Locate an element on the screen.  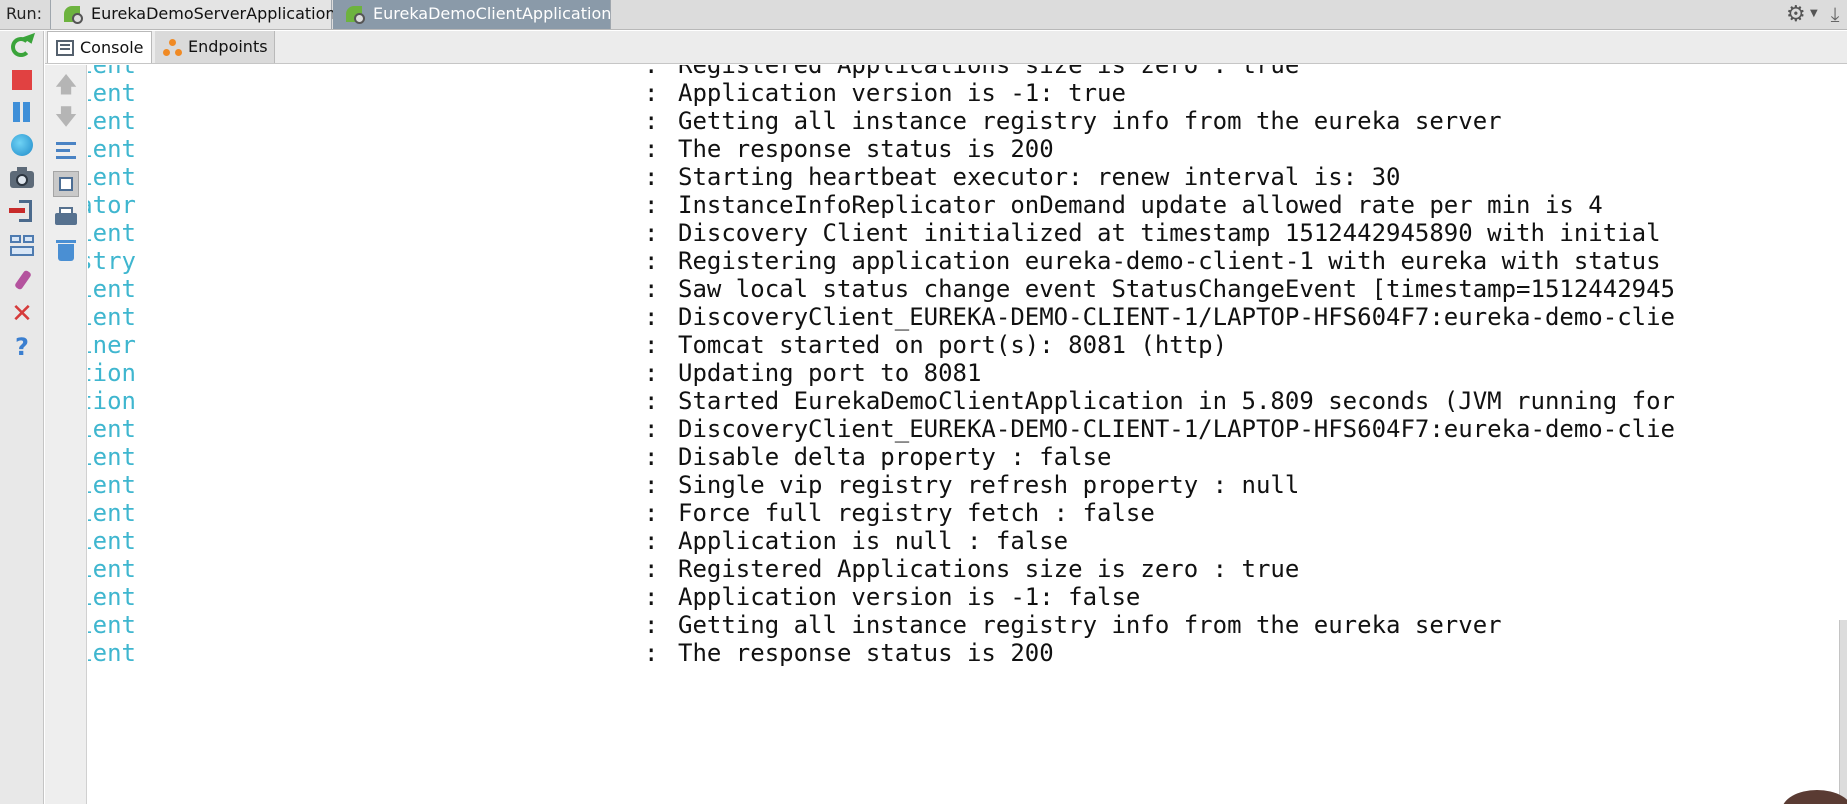
tab-endpoints: Endpoints is located at coordinates (215, 47).